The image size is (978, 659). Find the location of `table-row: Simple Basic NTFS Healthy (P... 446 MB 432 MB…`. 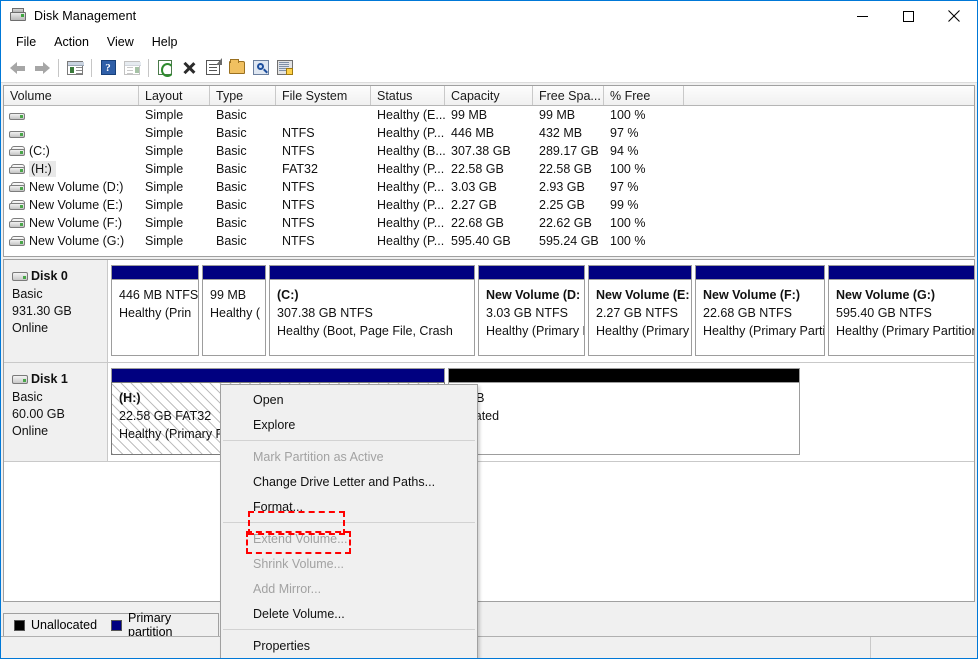

table-row: Simple Basic NTFS Healthy (P... 446 MB 432 MB… is located at coordinates (489, 133).